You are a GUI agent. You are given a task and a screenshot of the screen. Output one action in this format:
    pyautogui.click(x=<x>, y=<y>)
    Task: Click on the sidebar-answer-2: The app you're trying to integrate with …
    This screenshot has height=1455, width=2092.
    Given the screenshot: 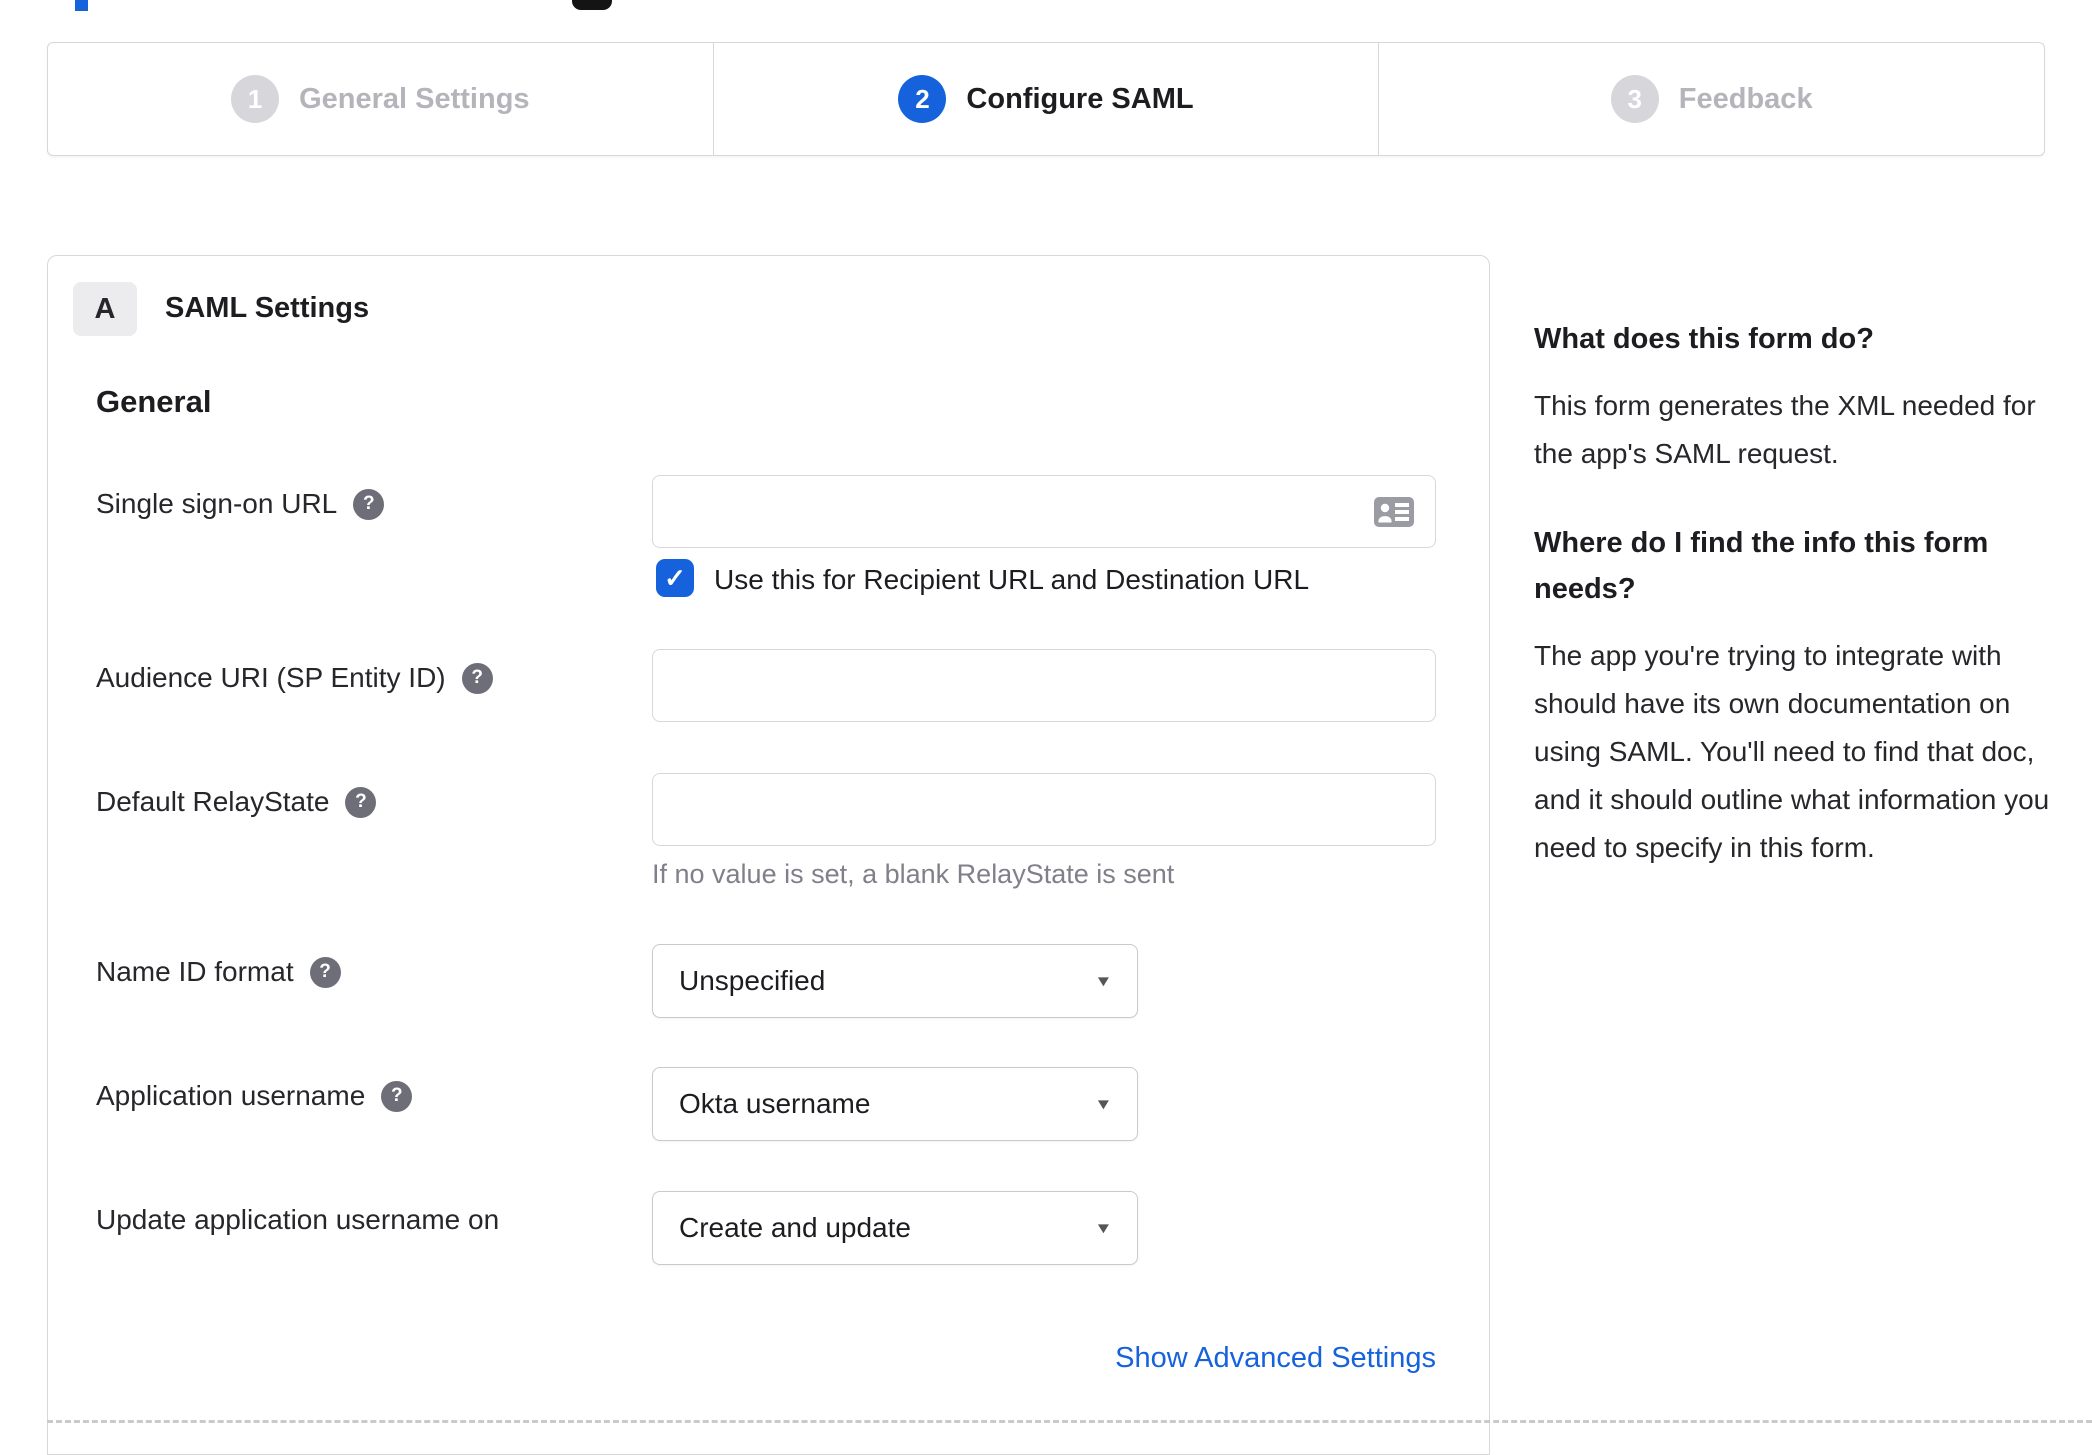 What is the action you would take?
    pyautogui.click(x=1792, y=751)
    